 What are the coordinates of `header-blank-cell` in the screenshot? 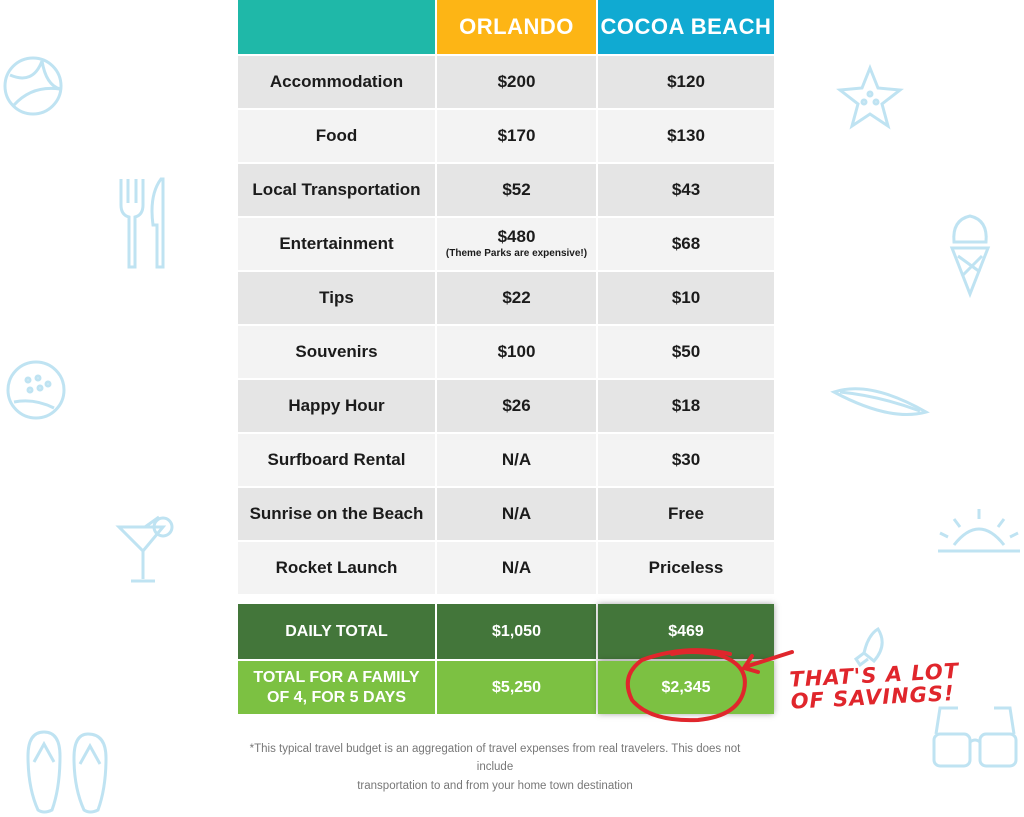 It's located at (337, 27).